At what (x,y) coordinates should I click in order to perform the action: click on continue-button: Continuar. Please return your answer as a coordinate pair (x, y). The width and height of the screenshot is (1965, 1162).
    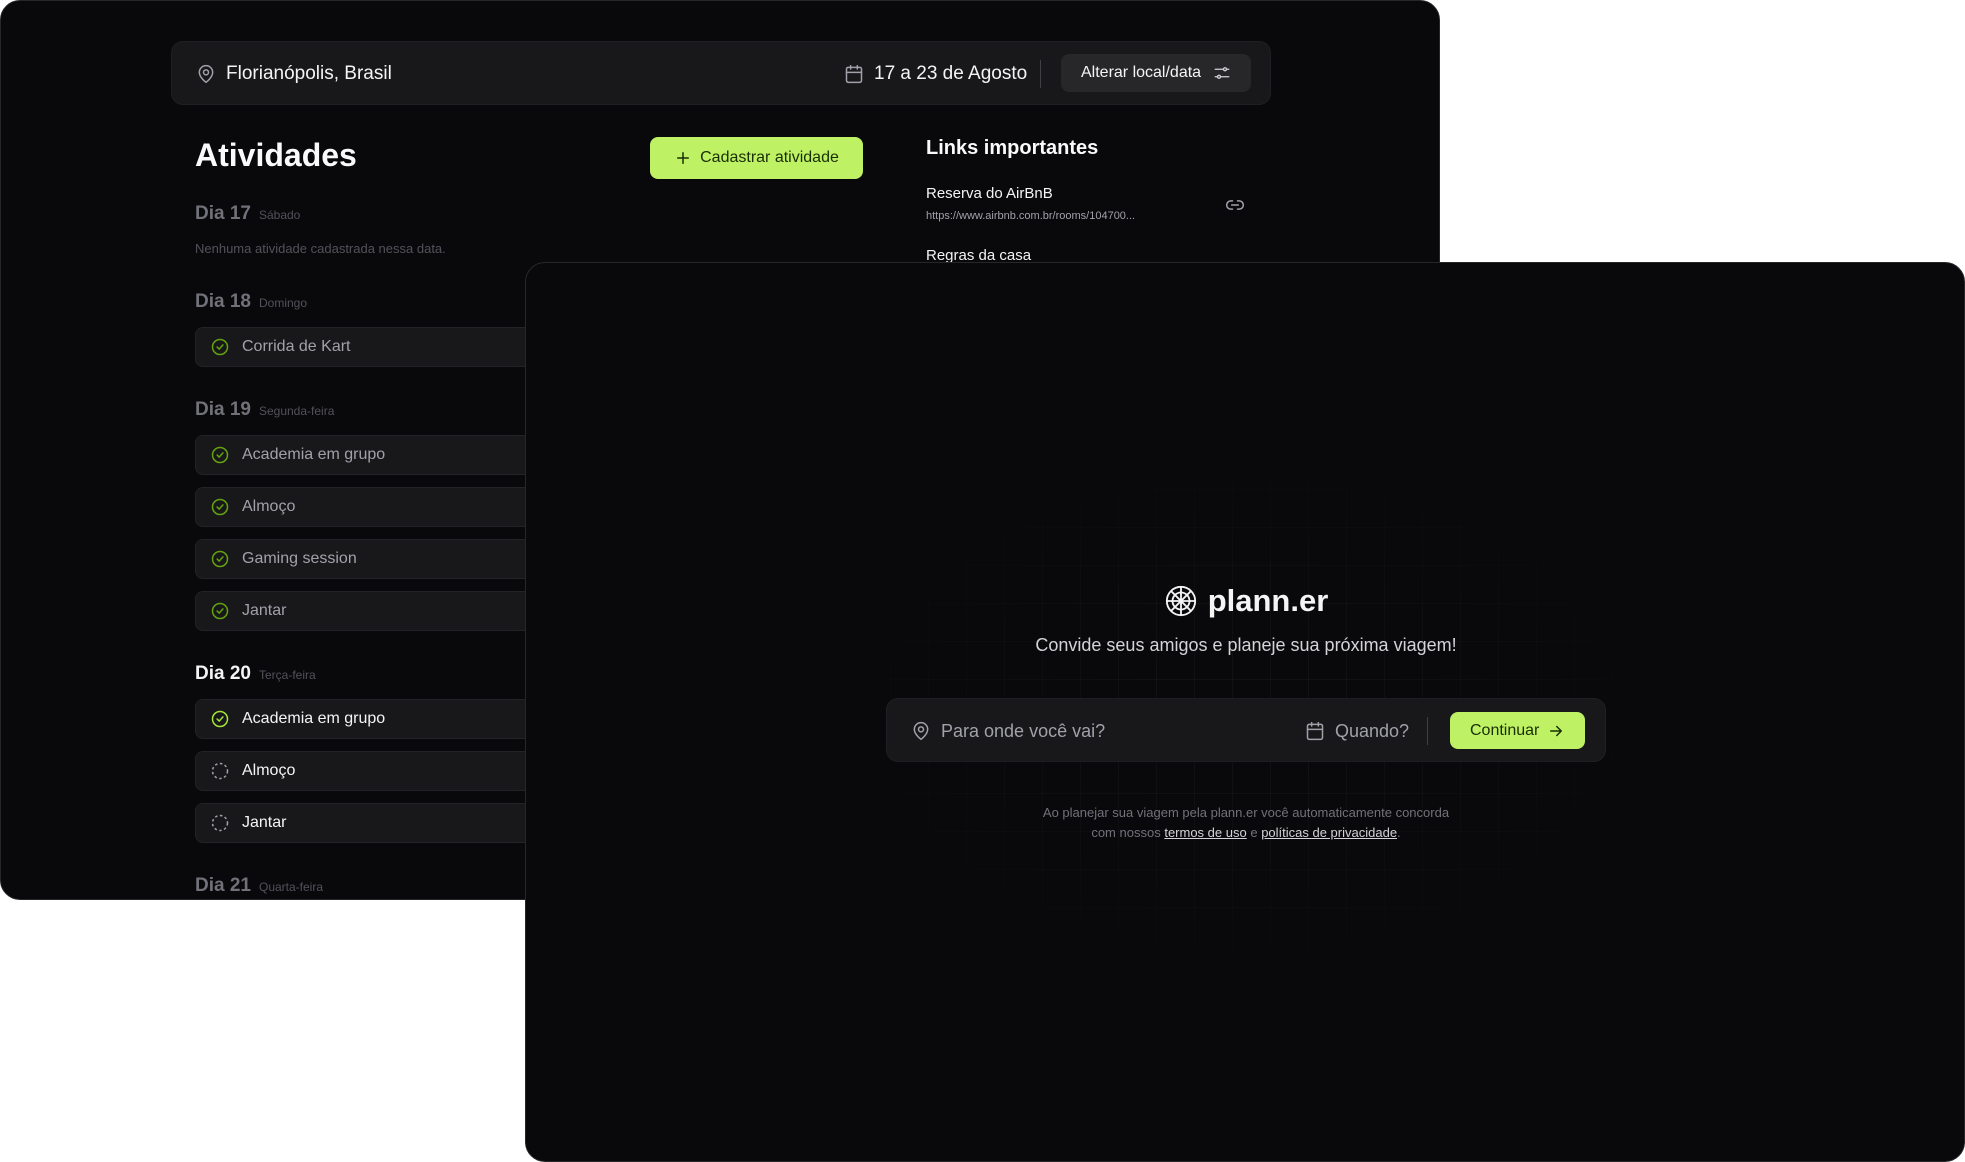
    Looking at the image, I should click on (1518, 730).